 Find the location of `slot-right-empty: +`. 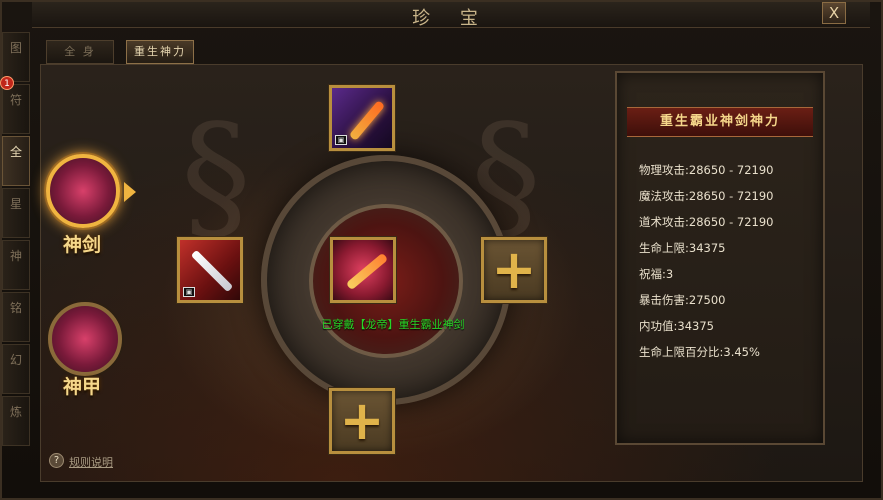

slot-right-empty: + is located at coordinates (514, 270).